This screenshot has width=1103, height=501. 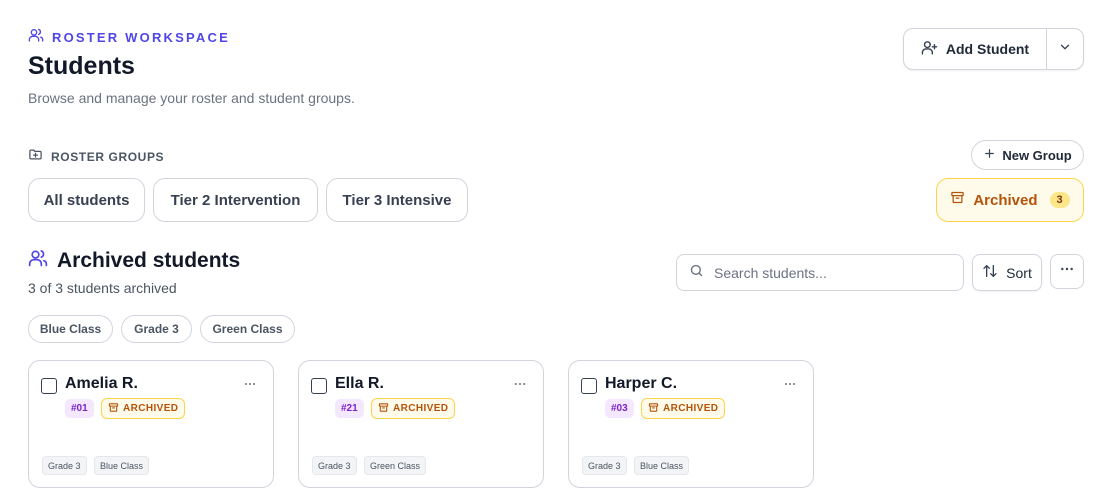 I want to click on new-group-button: New Group, so click(x=1027, y=155).